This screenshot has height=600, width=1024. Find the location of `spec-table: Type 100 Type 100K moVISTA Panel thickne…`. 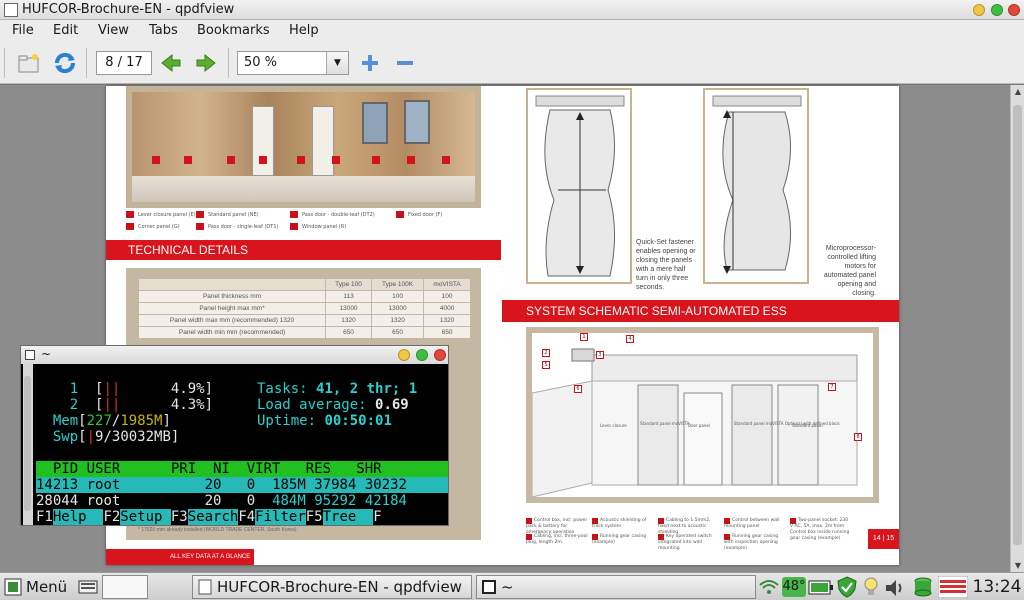

spec-table: Type 100 Type 100K moVISTA Panel thickne… is located at coordinates (304, 308).